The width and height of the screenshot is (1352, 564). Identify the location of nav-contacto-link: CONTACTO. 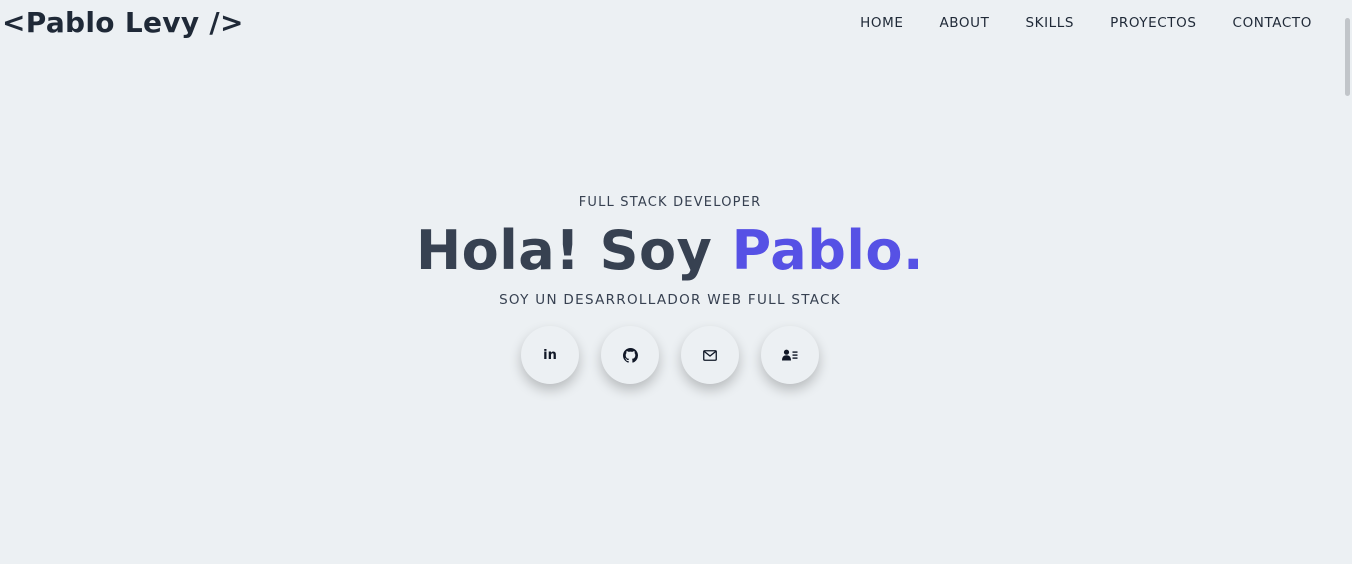
(1272, 23).